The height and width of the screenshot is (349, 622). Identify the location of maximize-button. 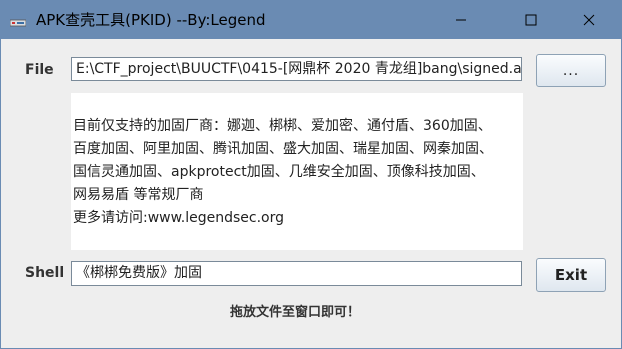
(531, 20).